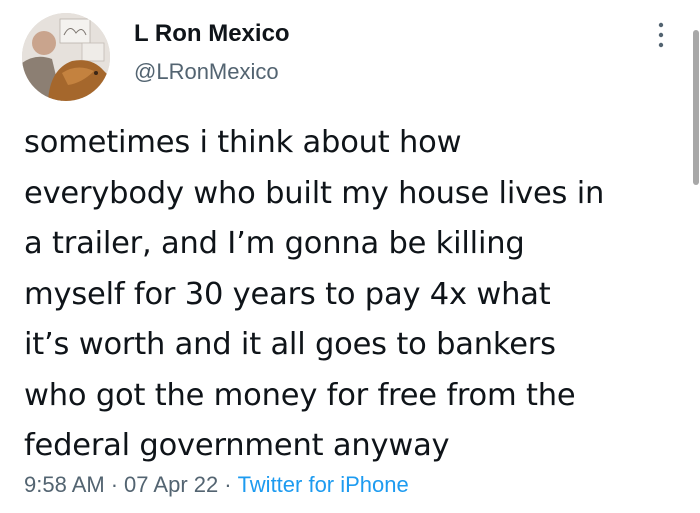  What do you see at coordinates (171, 484) in the screenshot?
I see `tweet-date: 07 Apr 22` at bounding box center [171, 484].